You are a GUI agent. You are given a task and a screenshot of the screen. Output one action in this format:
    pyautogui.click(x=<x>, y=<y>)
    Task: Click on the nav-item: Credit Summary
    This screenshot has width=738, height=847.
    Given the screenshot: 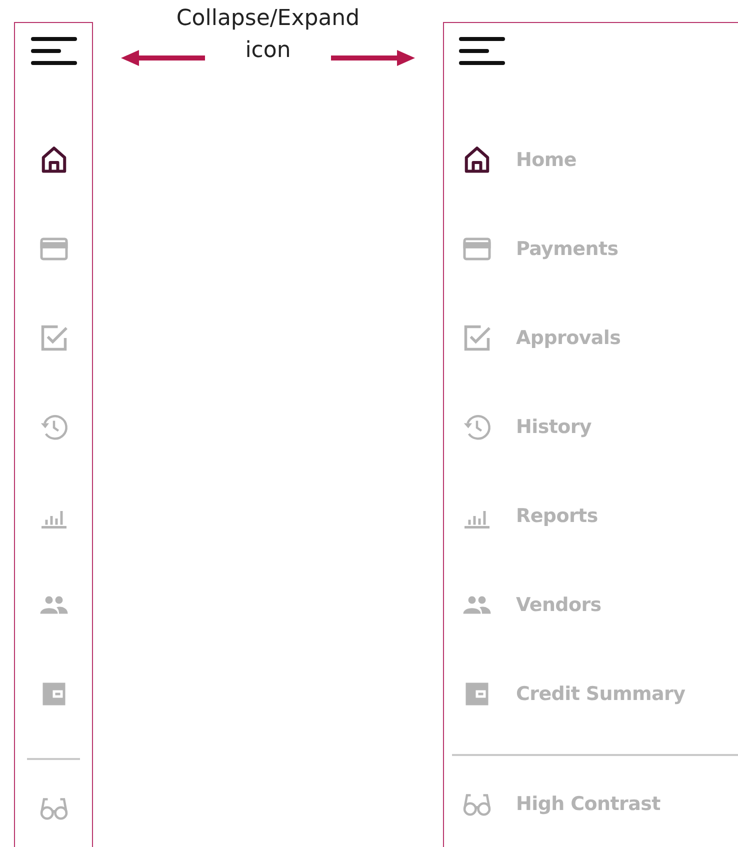 What is the action you would take?
    pyautogui.click(x=598, y=694)
    